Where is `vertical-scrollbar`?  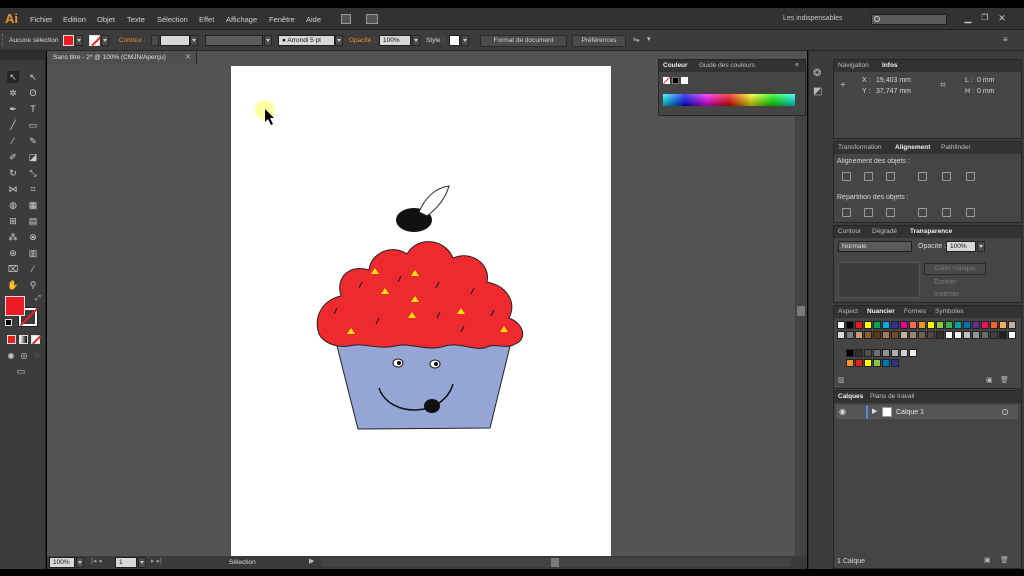
vertical-scrollbar is located at coordinates (801, 311).